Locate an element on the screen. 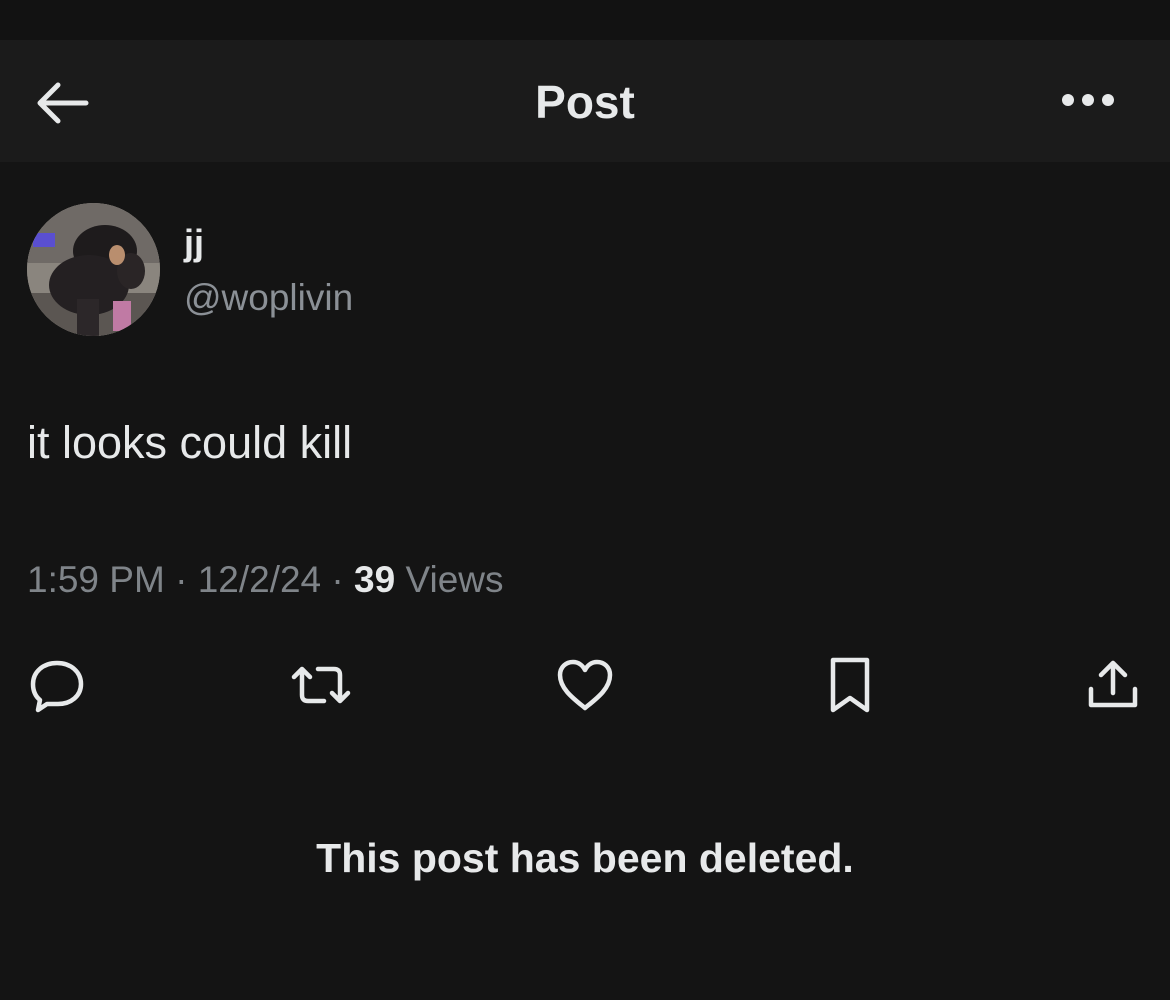 The width and height of the screenshot is (1170, 1000). post-header: Post is located at coordinates (585, 101).